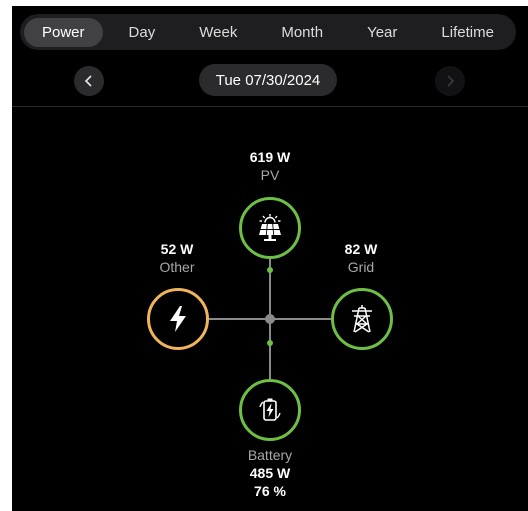 Image resolution: width=528 pixels, height=511 pixels. What do you see at coordinates (270, 175) in the screenshot?
I see `pv-label: PV` at bounding box center [270, 175].